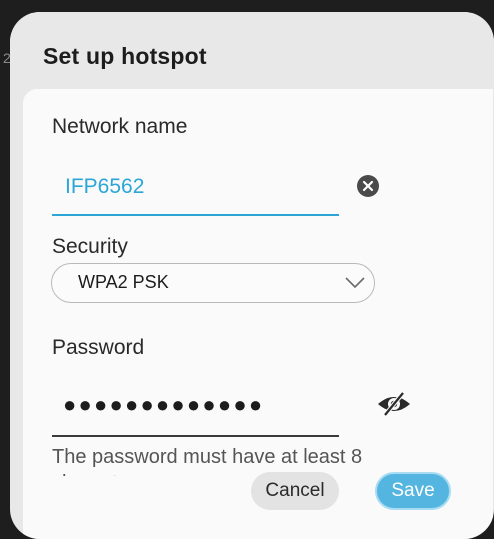 This screenshot has width=494, height=539. I want to click on network-name-label: Network name, so click(120, 126).